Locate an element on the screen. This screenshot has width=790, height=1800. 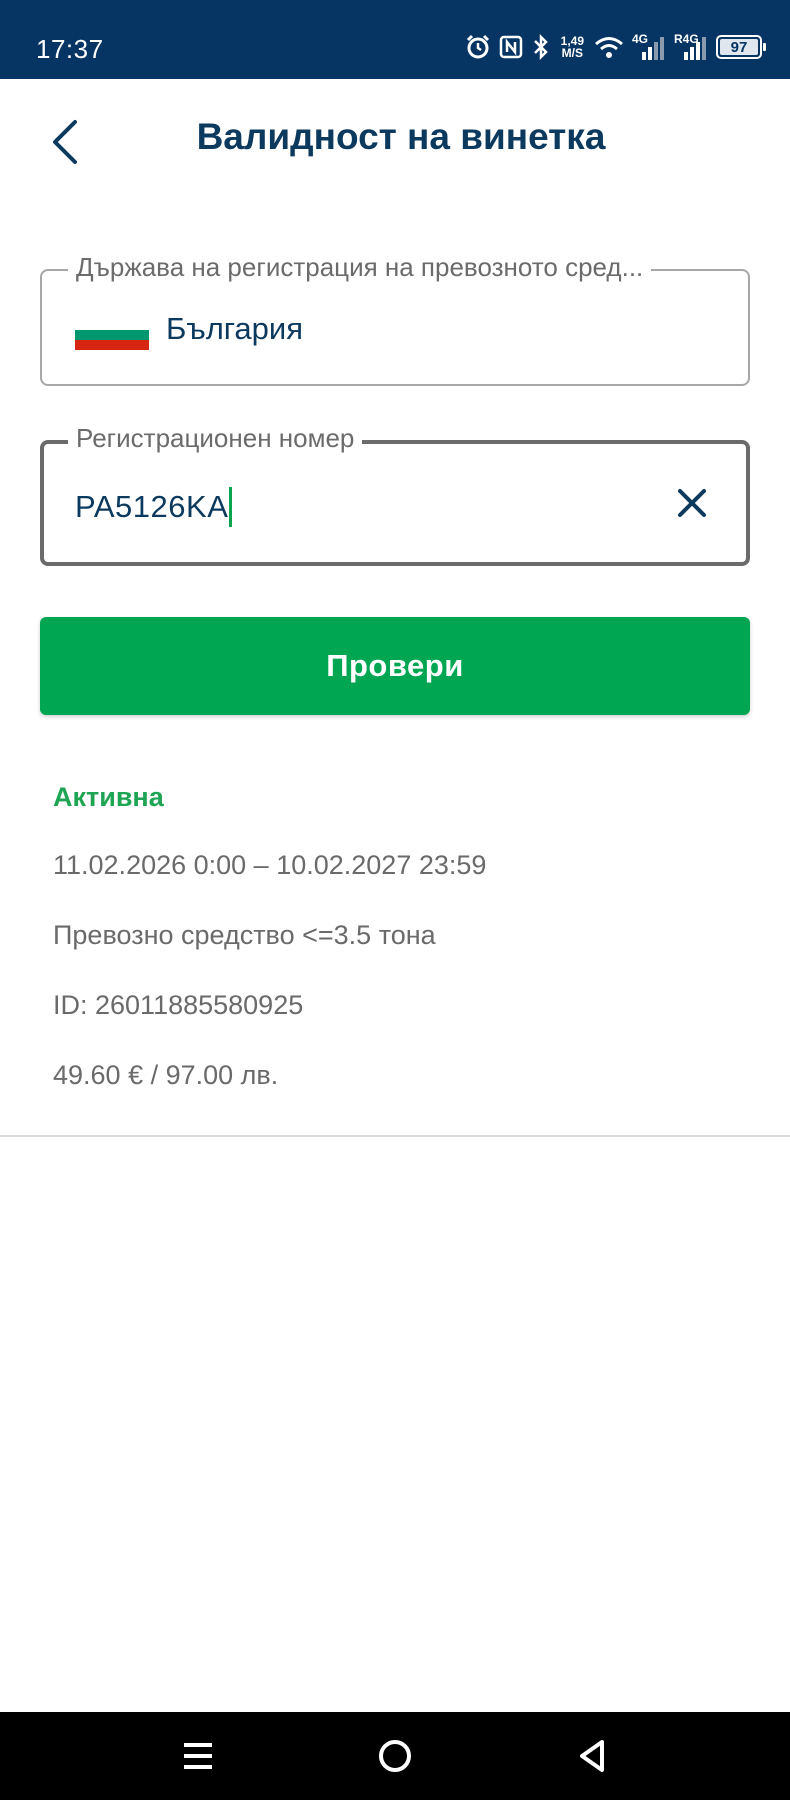
registration-number-field: Регистрационен номер PA5126KA is located at coordinates (395, 494).